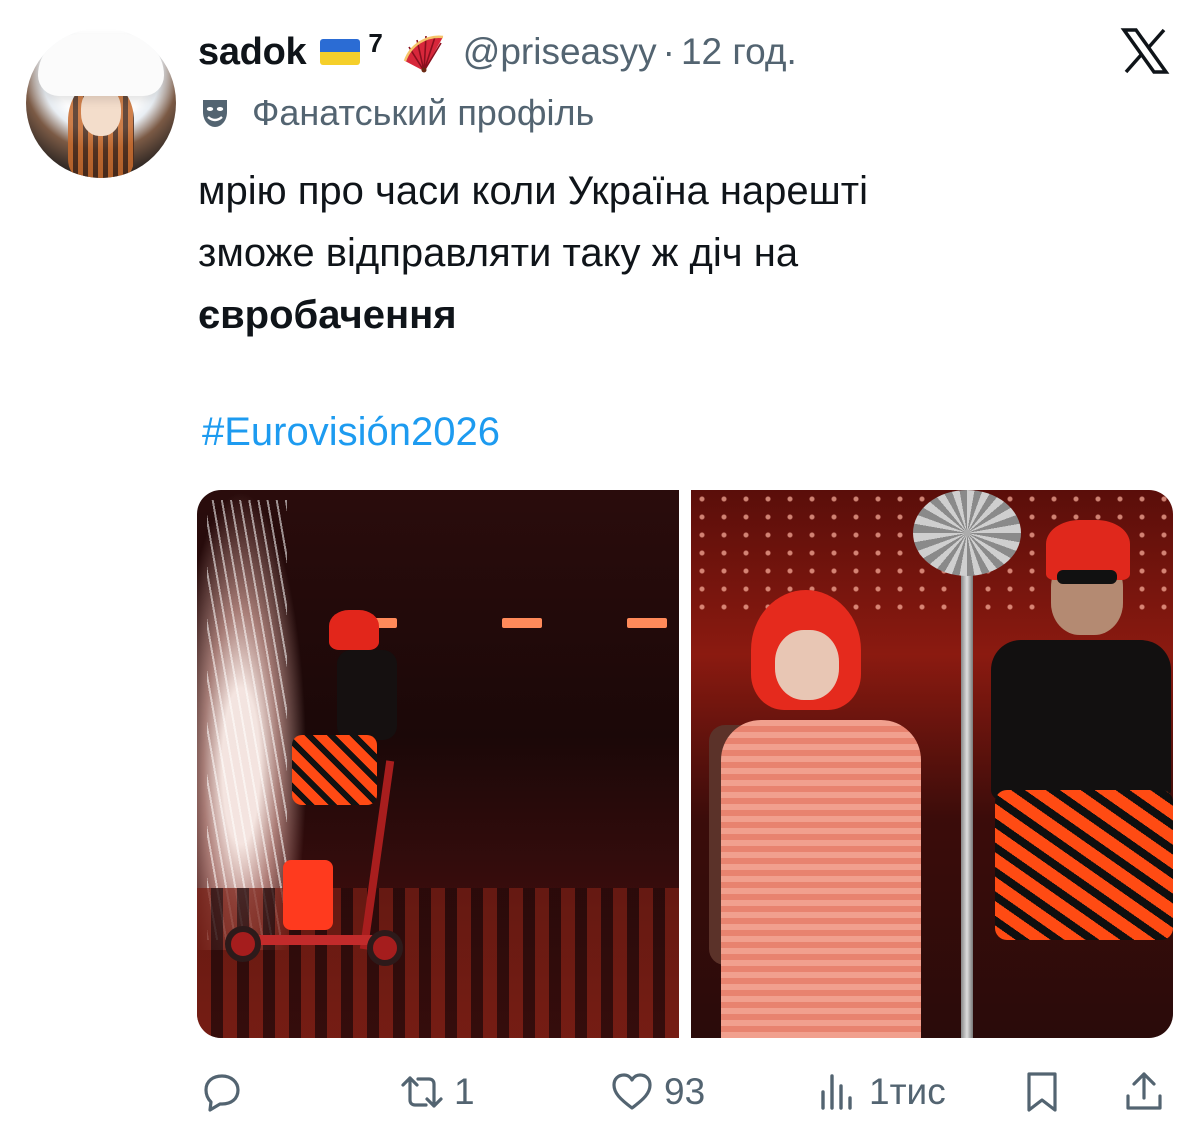 The height and width of the screenshot is (1145, 1200). What do you see at coordinates (351, 432) in the screenshot?
I see `hashtag-link: #Eurovisión2026` at bounding box center [351, 432].